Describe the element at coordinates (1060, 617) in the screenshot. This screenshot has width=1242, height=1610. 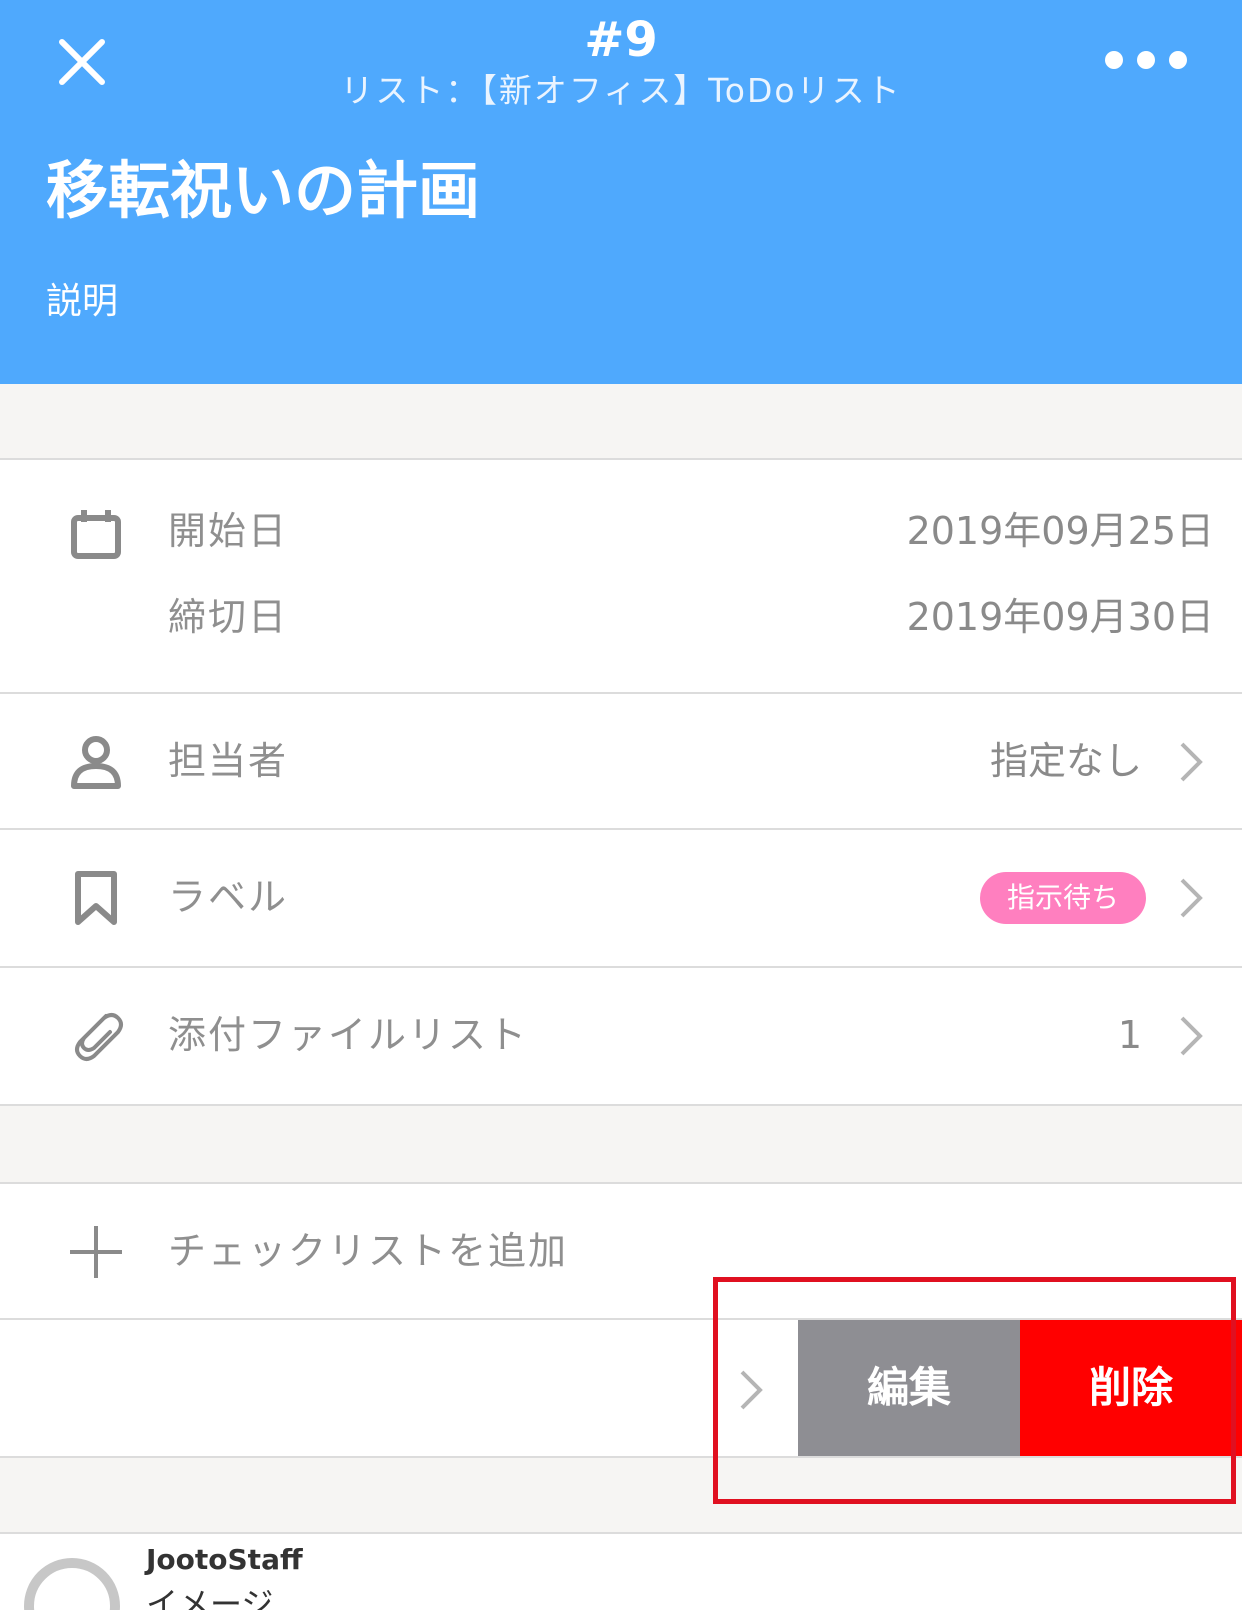
I see `due-date-value: 2019年09月30日` at that location.